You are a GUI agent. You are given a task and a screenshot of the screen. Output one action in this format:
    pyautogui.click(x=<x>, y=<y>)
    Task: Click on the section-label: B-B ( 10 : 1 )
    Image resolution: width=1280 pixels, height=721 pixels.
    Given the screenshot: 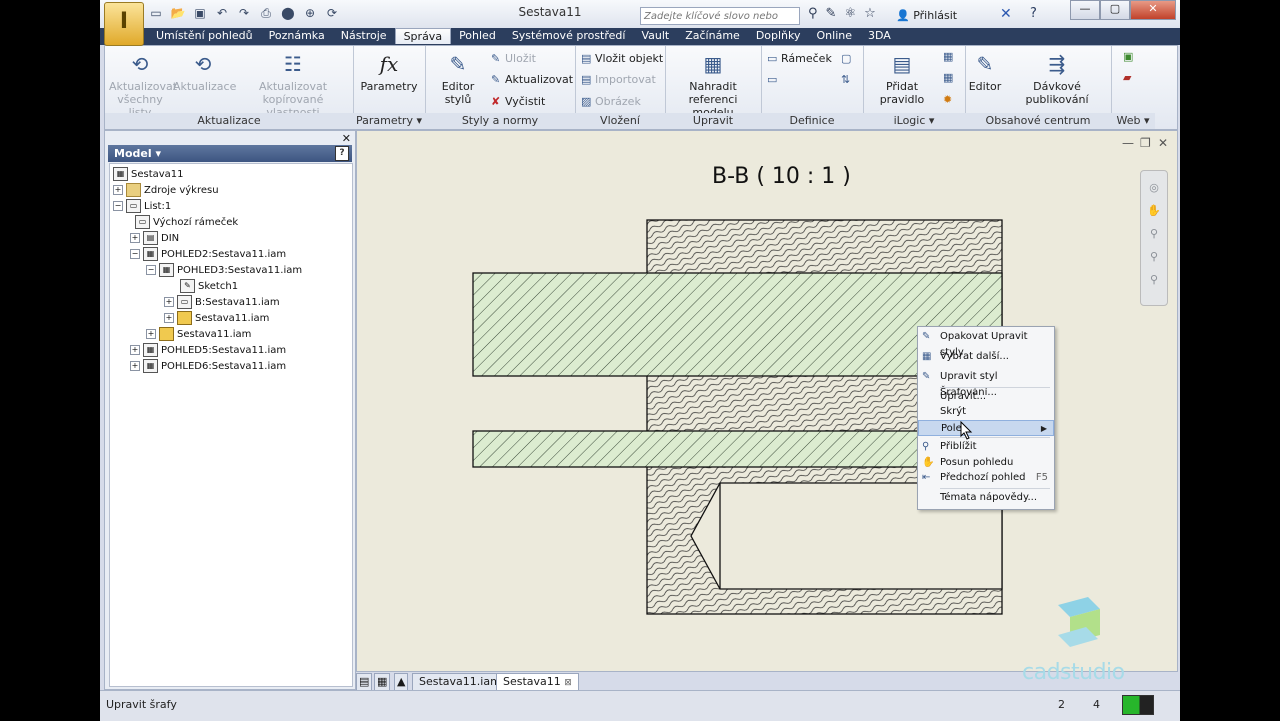 What is the action you would take?
    pyautogui.click(x=781, y=176)
    